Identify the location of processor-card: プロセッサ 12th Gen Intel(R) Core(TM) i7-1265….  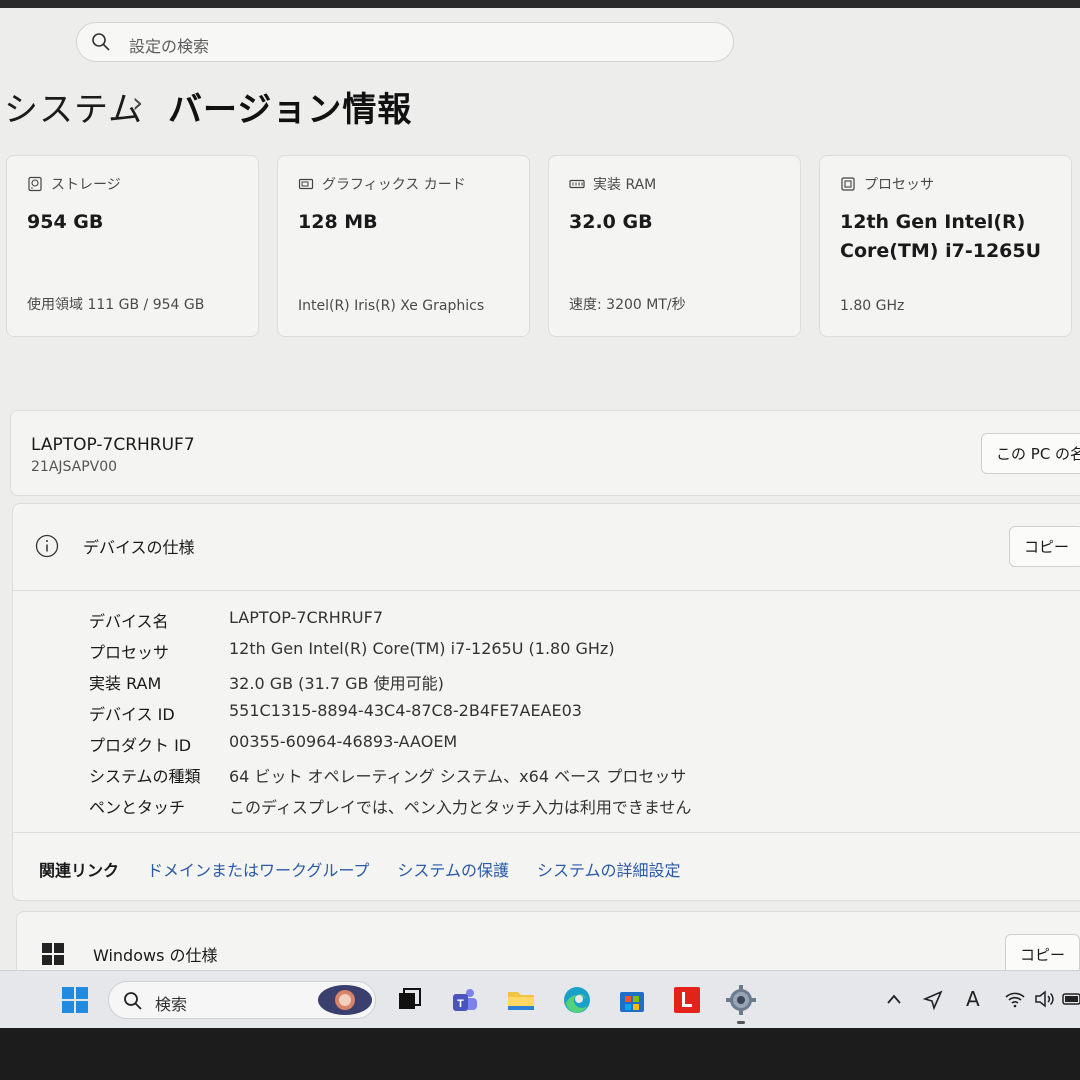
(945, 246).